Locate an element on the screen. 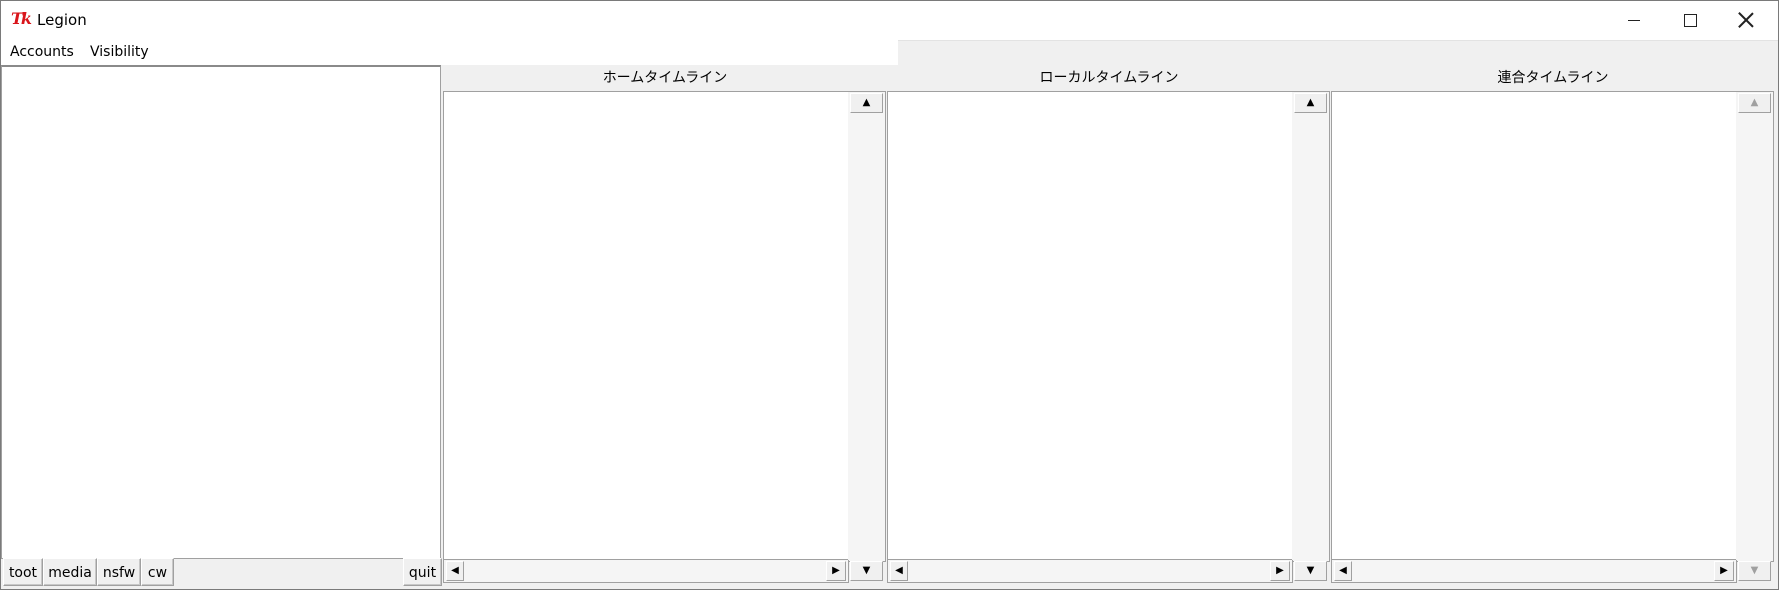 The width and height of the screenshot is (1779, 590). maximize-button is located at coordinates (1690, 20).